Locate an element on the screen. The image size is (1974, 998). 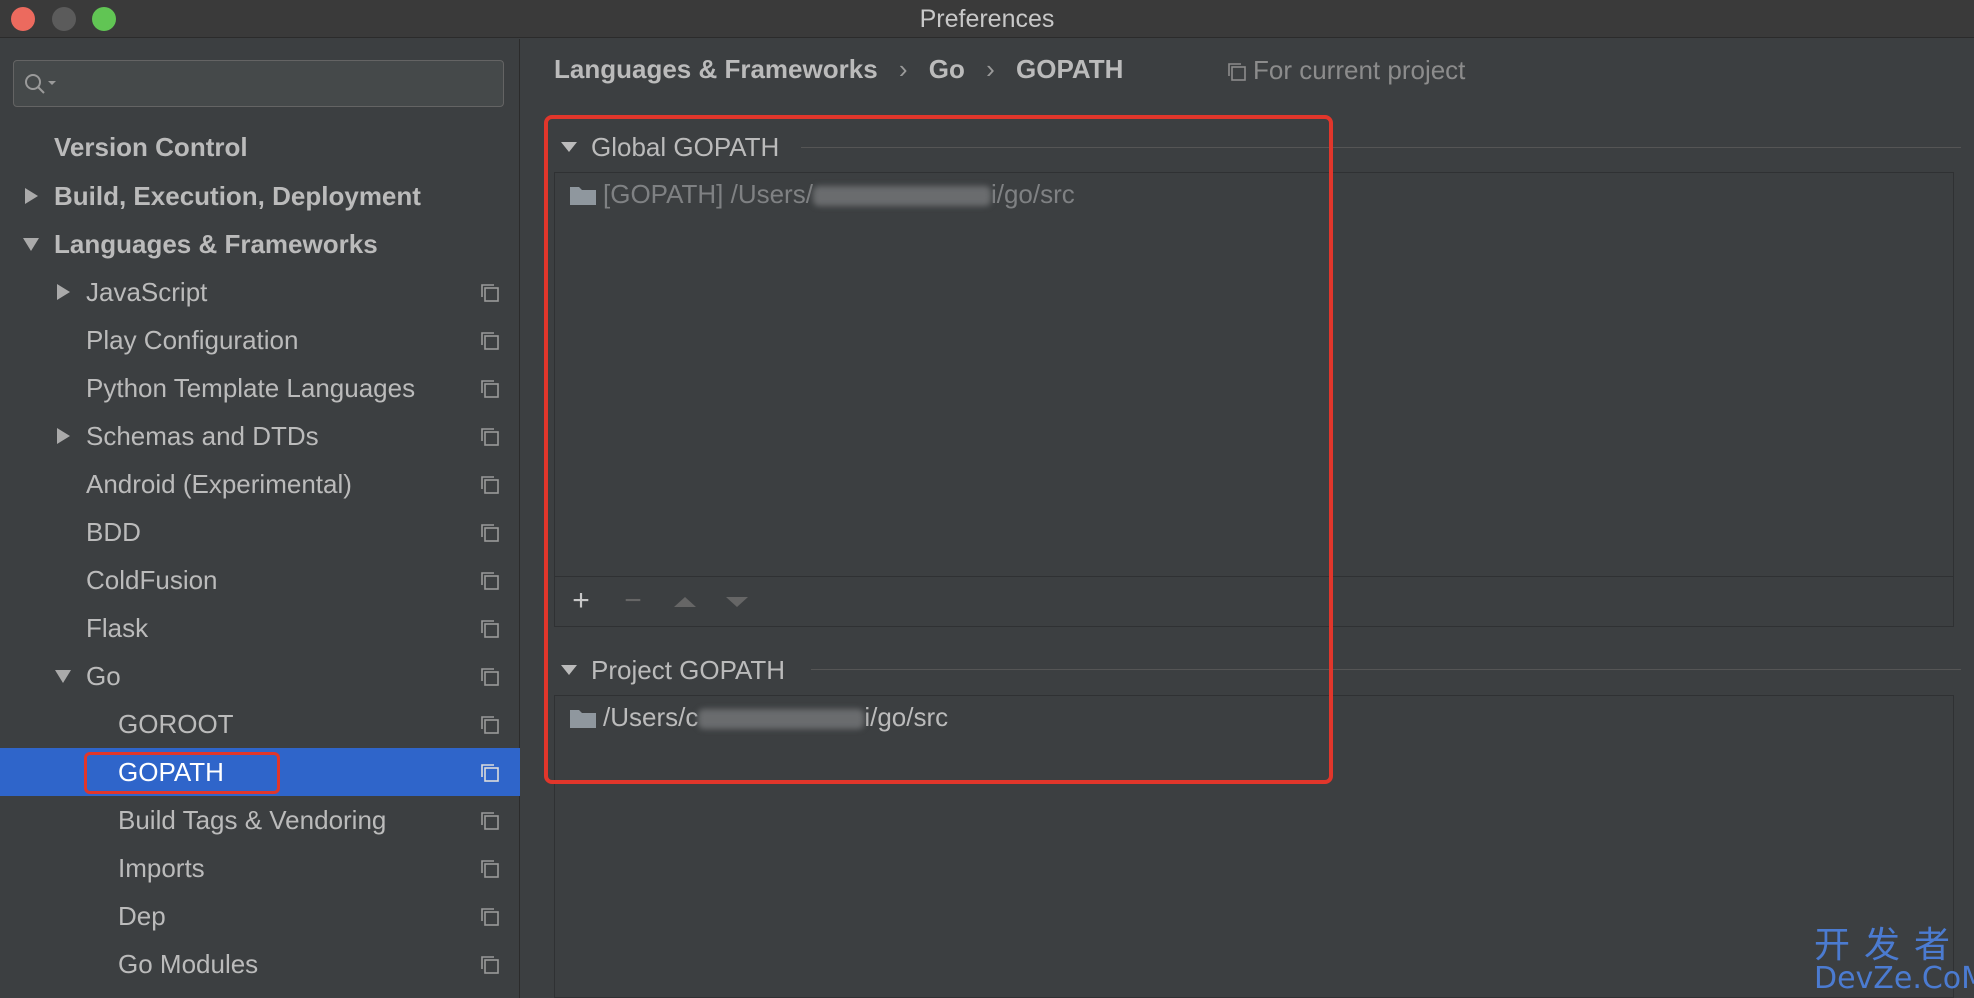
watermark-top: 开发者 is located at coordinates (1889, 945).